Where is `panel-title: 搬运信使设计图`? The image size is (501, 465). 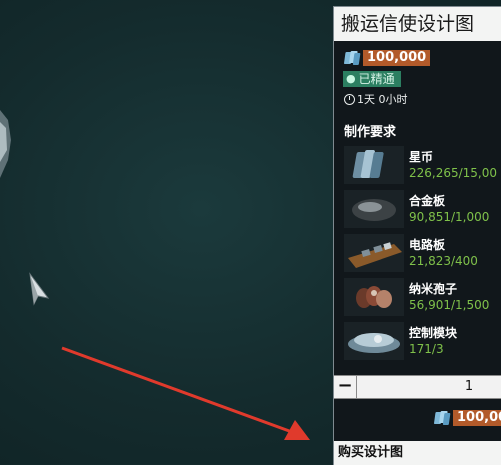 panel-title: 搬运信使设计图 is located at coordinates (417, 24).